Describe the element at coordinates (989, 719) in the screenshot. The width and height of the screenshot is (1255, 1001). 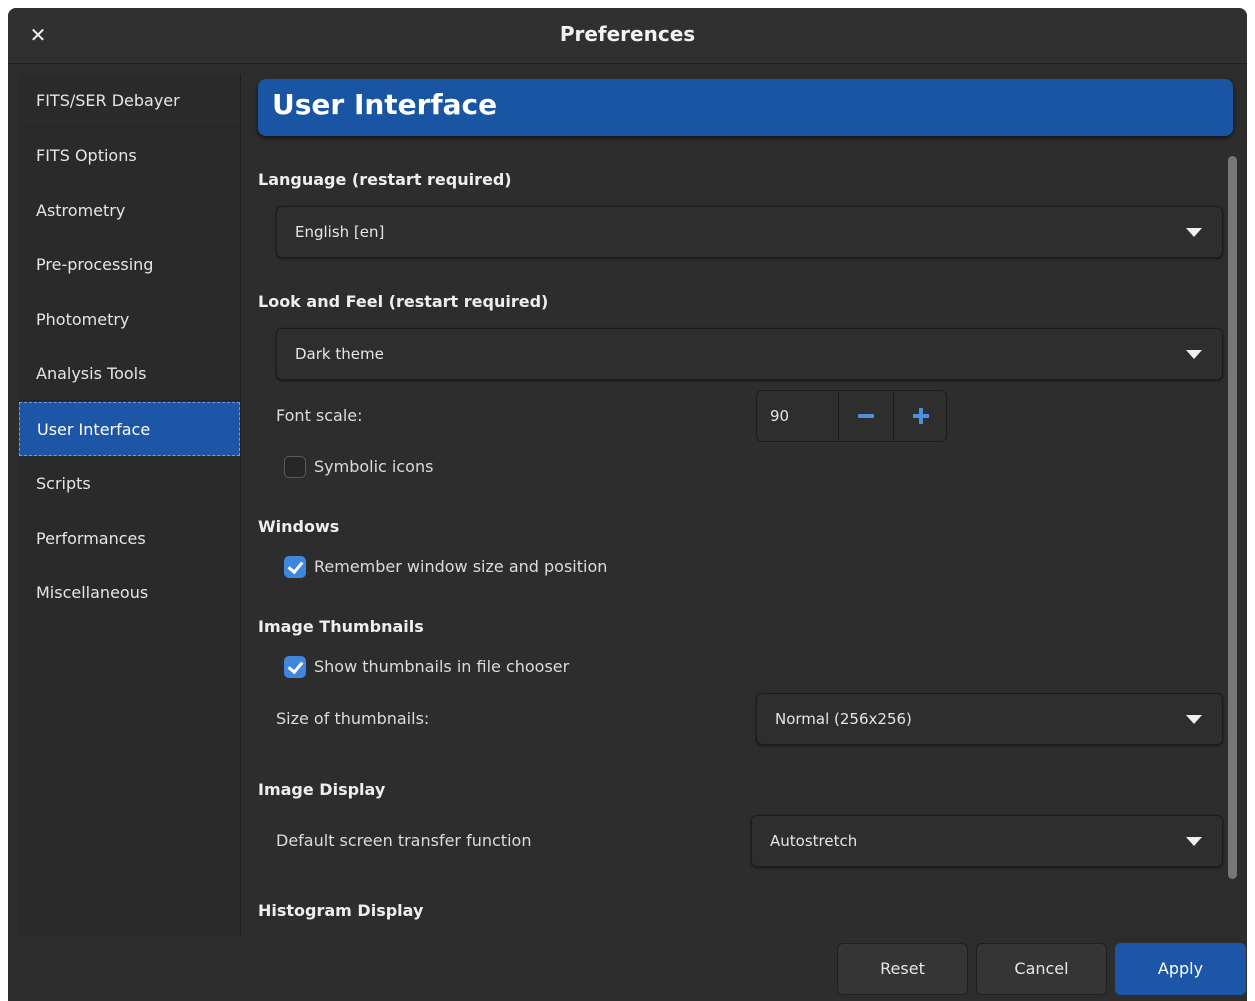
I see `thumbnail-size-dropdown: Normal (256x256)` at that location.